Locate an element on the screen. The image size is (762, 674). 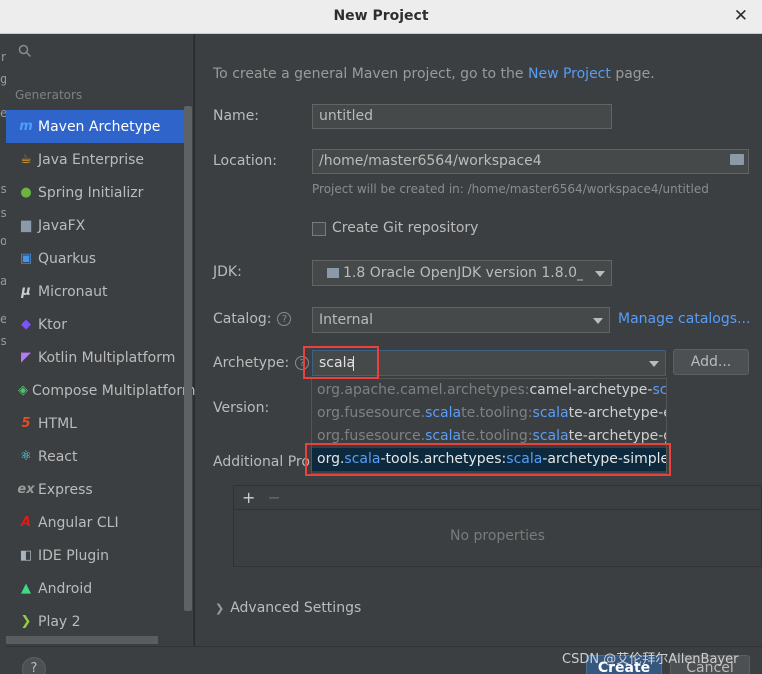
generators-header: Generators is located at coordinates (49, 95).